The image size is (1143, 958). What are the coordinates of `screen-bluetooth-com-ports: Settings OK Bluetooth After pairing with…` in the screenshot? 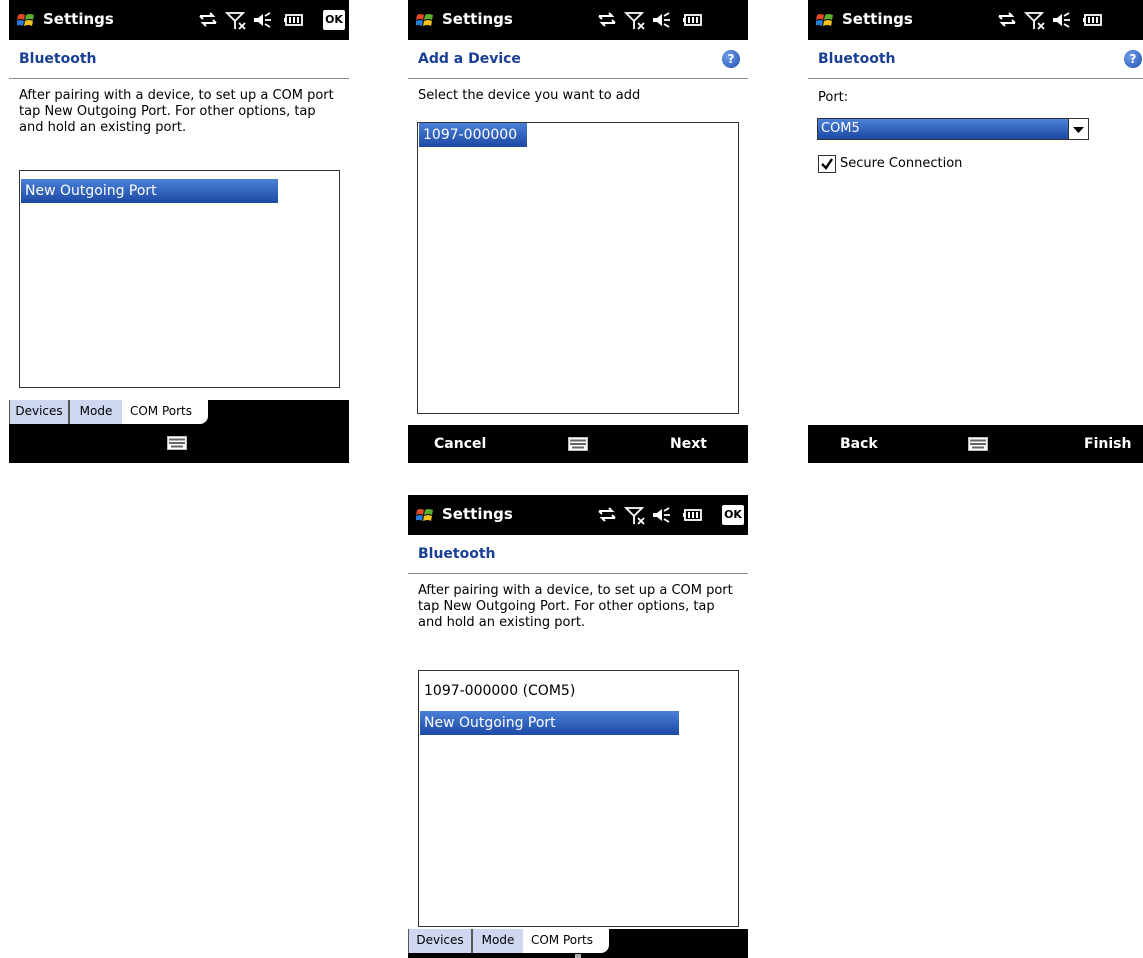 It's located at (179, 231).